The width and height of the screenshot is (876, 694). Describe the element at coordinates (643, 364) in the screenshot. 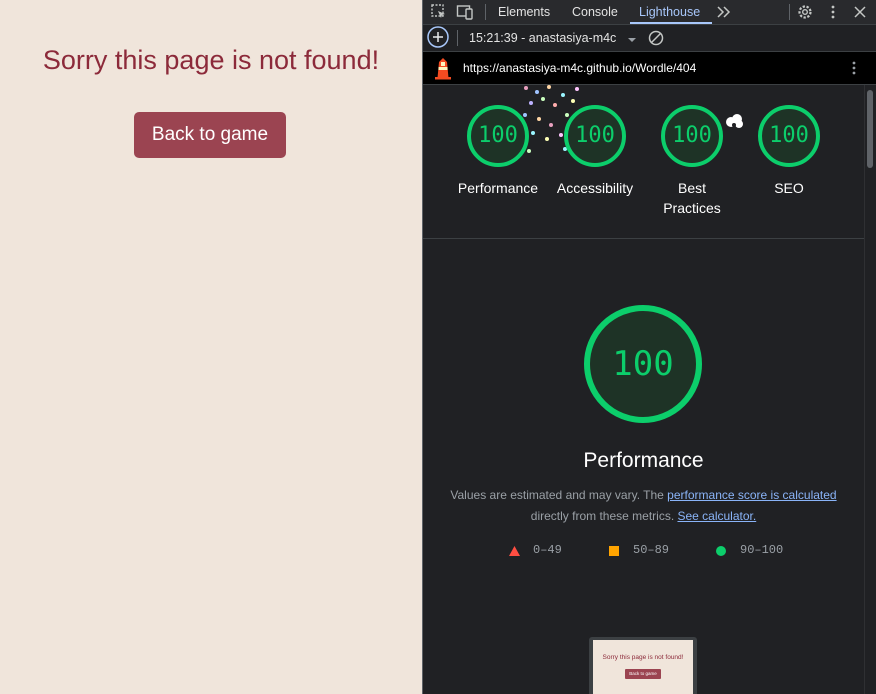

I see `performance-big-score: 100` at that location.